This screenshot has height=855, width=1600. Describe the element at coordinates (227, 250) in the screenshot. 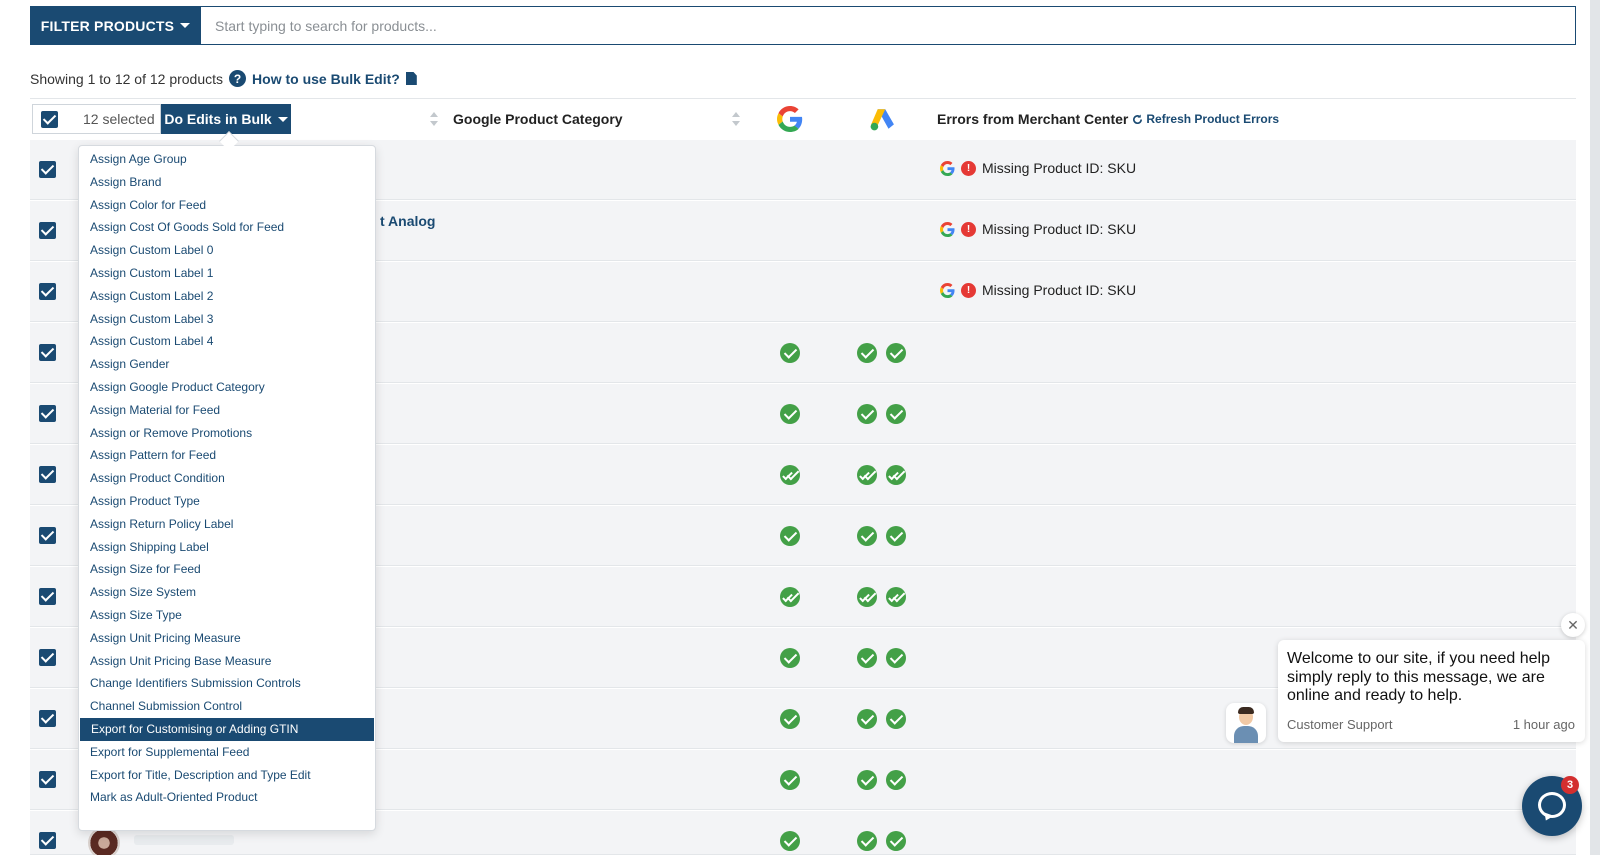

I see `bulk-menu-item: Assign Custom Label 0` at that location.